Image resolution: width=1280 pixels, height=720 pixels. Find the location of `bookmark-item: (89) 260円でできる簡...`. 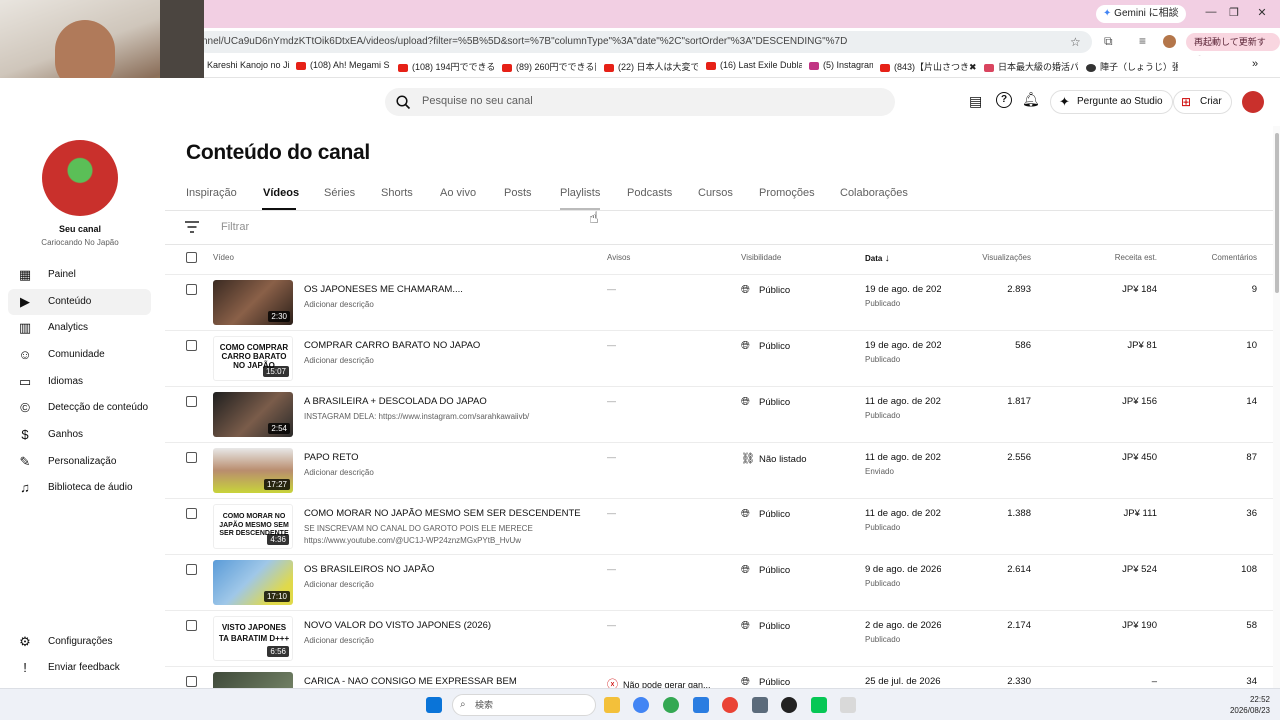

bookmark-item: (89) 260円でできる簡... is located at coordinates (549, 66).